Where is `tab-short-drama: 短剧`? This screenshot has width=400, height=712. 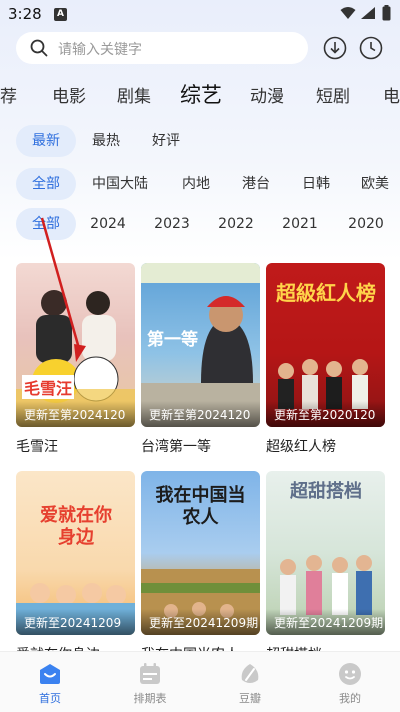 tab-short-drama: 短剧 is located at coordinates (333, 94).